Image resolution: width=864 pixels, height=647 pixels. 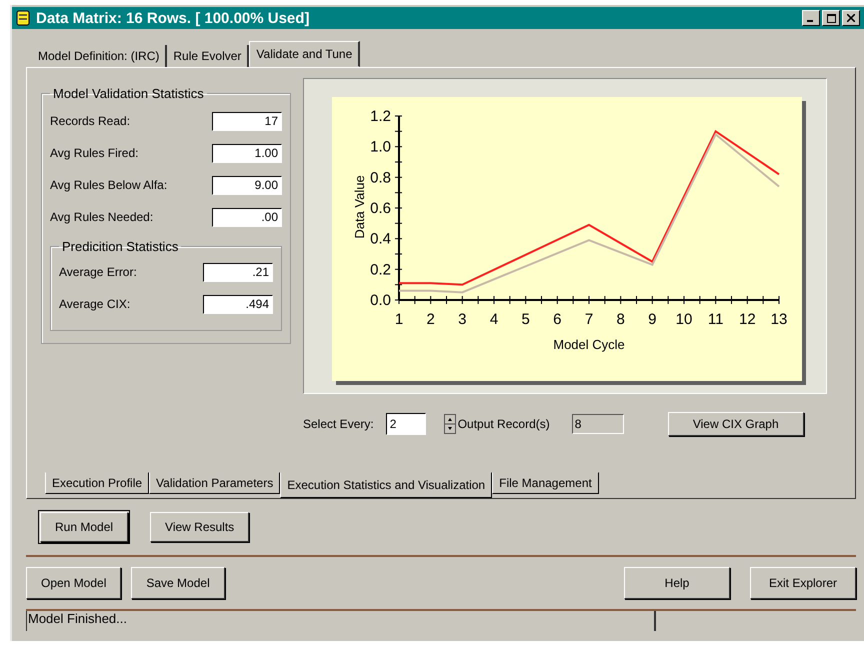 I want to click on stat-field: .21, so click(x=238, y=272).